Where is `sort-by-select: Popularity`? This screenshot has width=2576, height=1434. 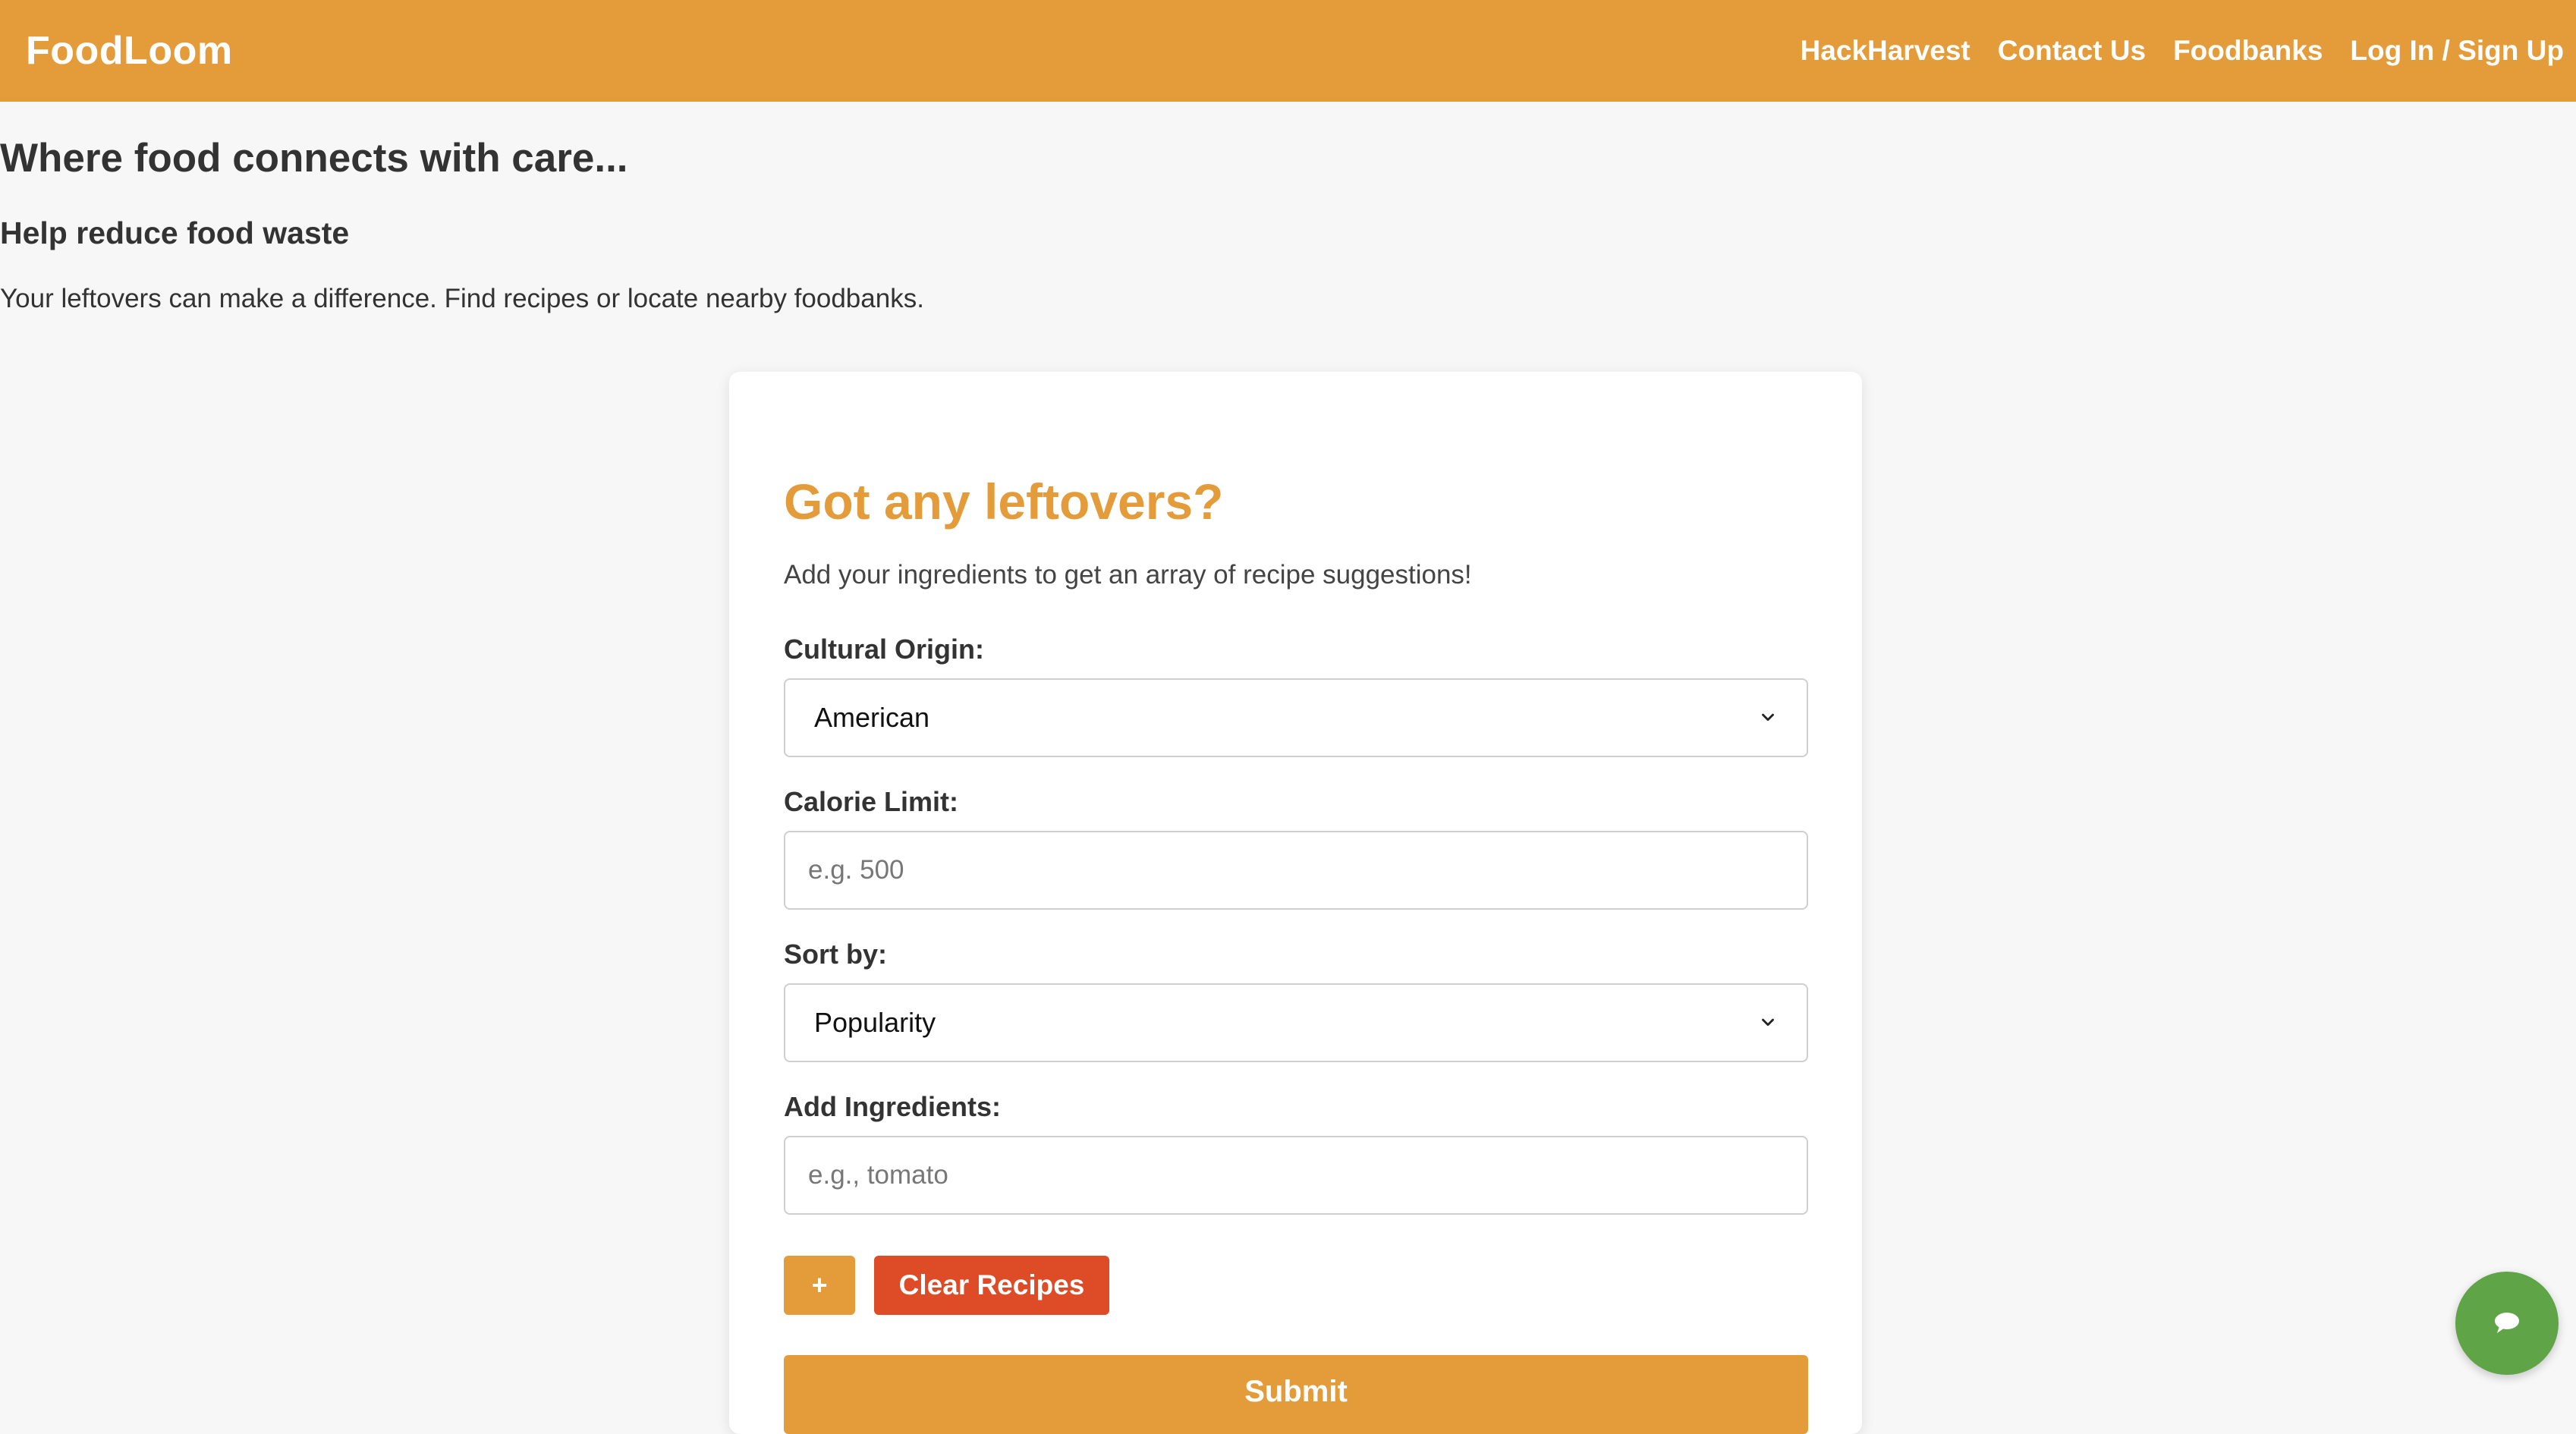
sort-by-select: Popularity is located at coordinates (1296, 1022).